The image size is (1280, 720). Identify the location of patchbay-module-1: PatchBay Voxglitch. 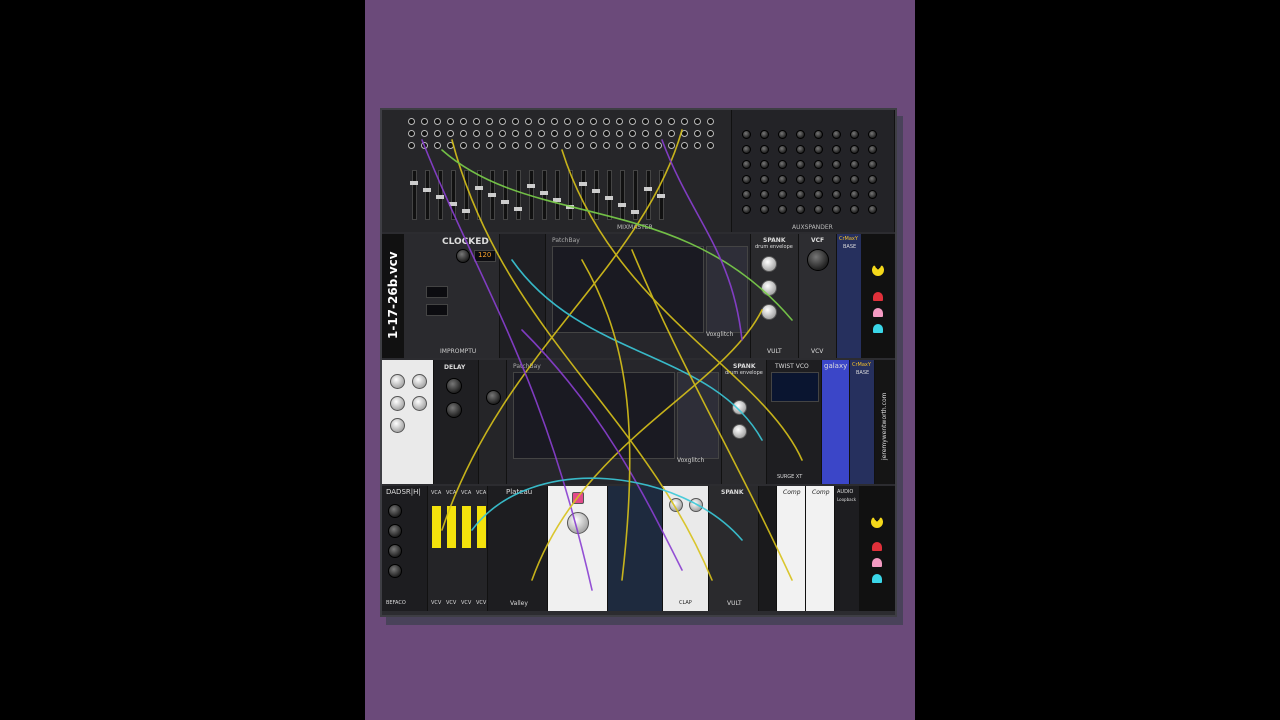
(648, 296).